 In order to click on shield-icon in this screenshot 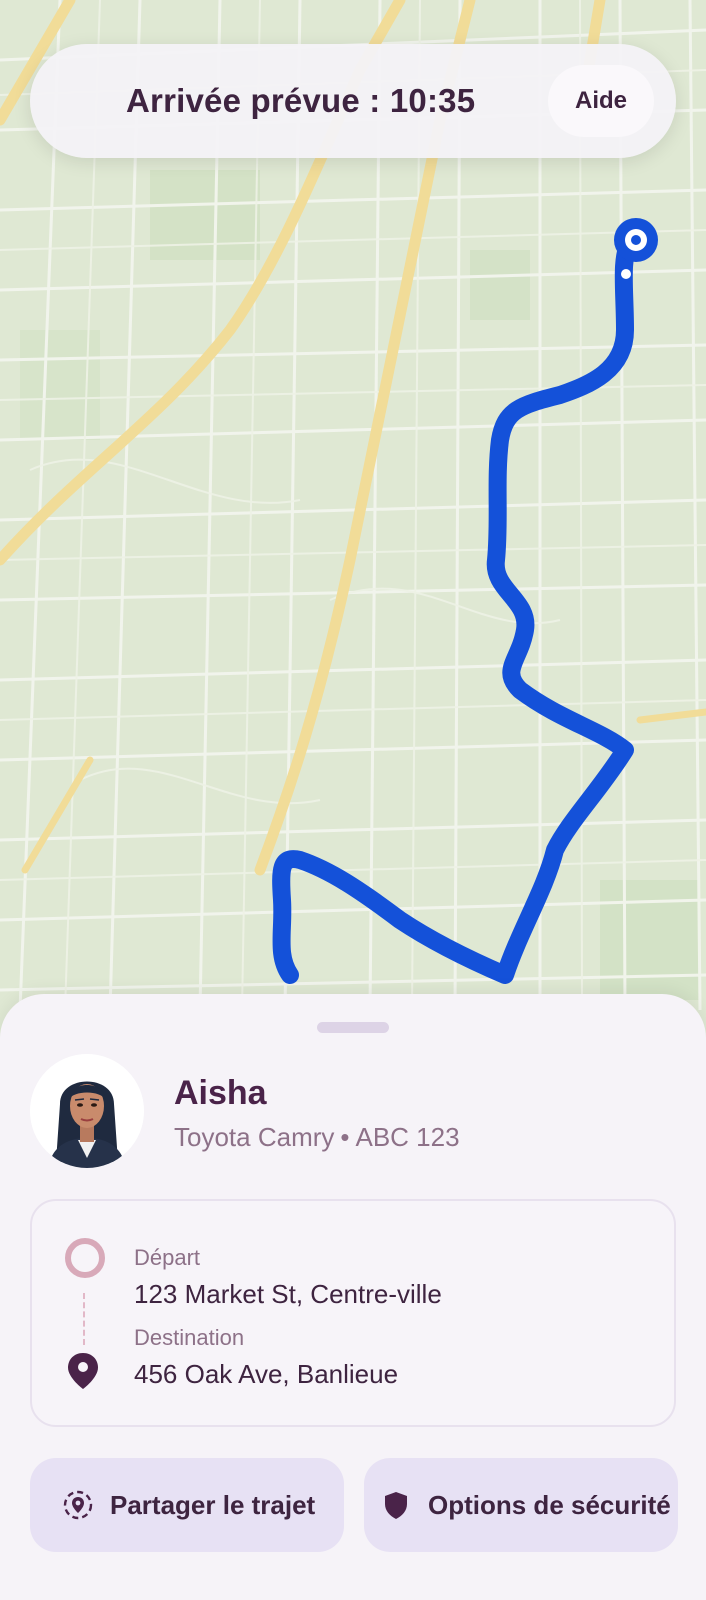, I will do `click(396, 1505)`.